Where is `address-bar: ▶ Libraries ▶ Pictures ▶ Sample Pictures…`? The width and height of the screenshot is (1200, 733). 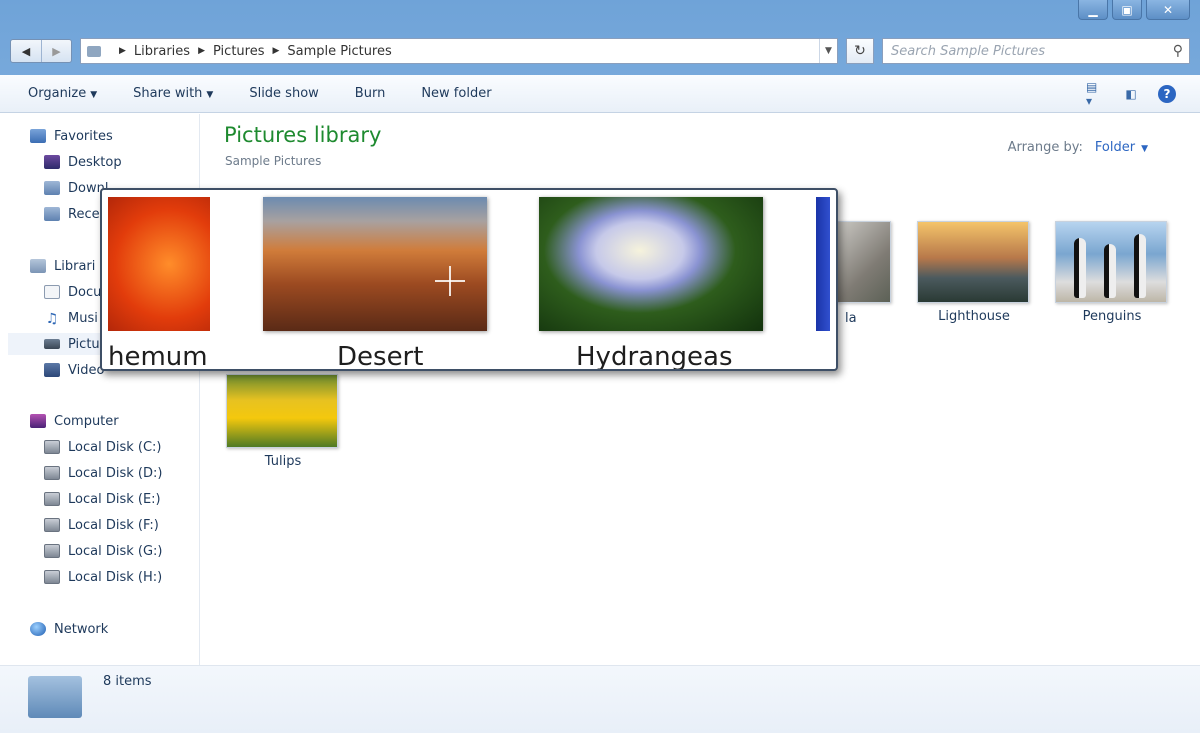
address-bar: ▶ Libraries ▶ Pictures ▶ Sample Pictures… is located at coordinates (459, 51).